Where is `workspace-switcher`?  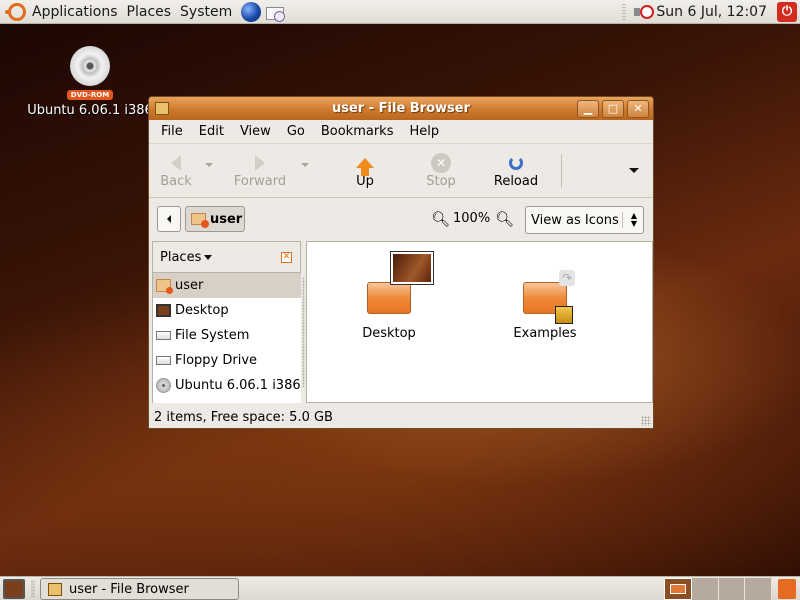 workspace-switcher is located at coordinates (718, 589).